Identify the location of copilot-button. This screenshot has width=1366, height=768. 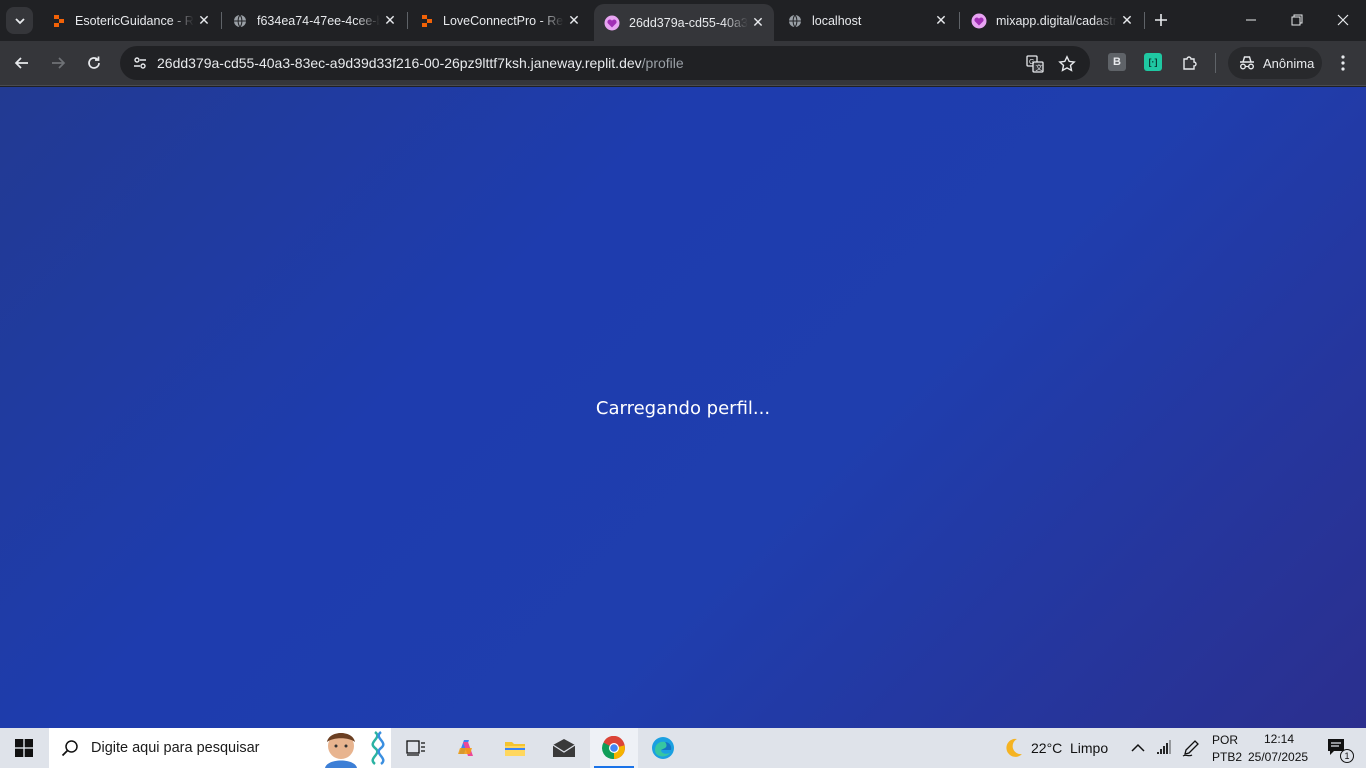
(466, 748).